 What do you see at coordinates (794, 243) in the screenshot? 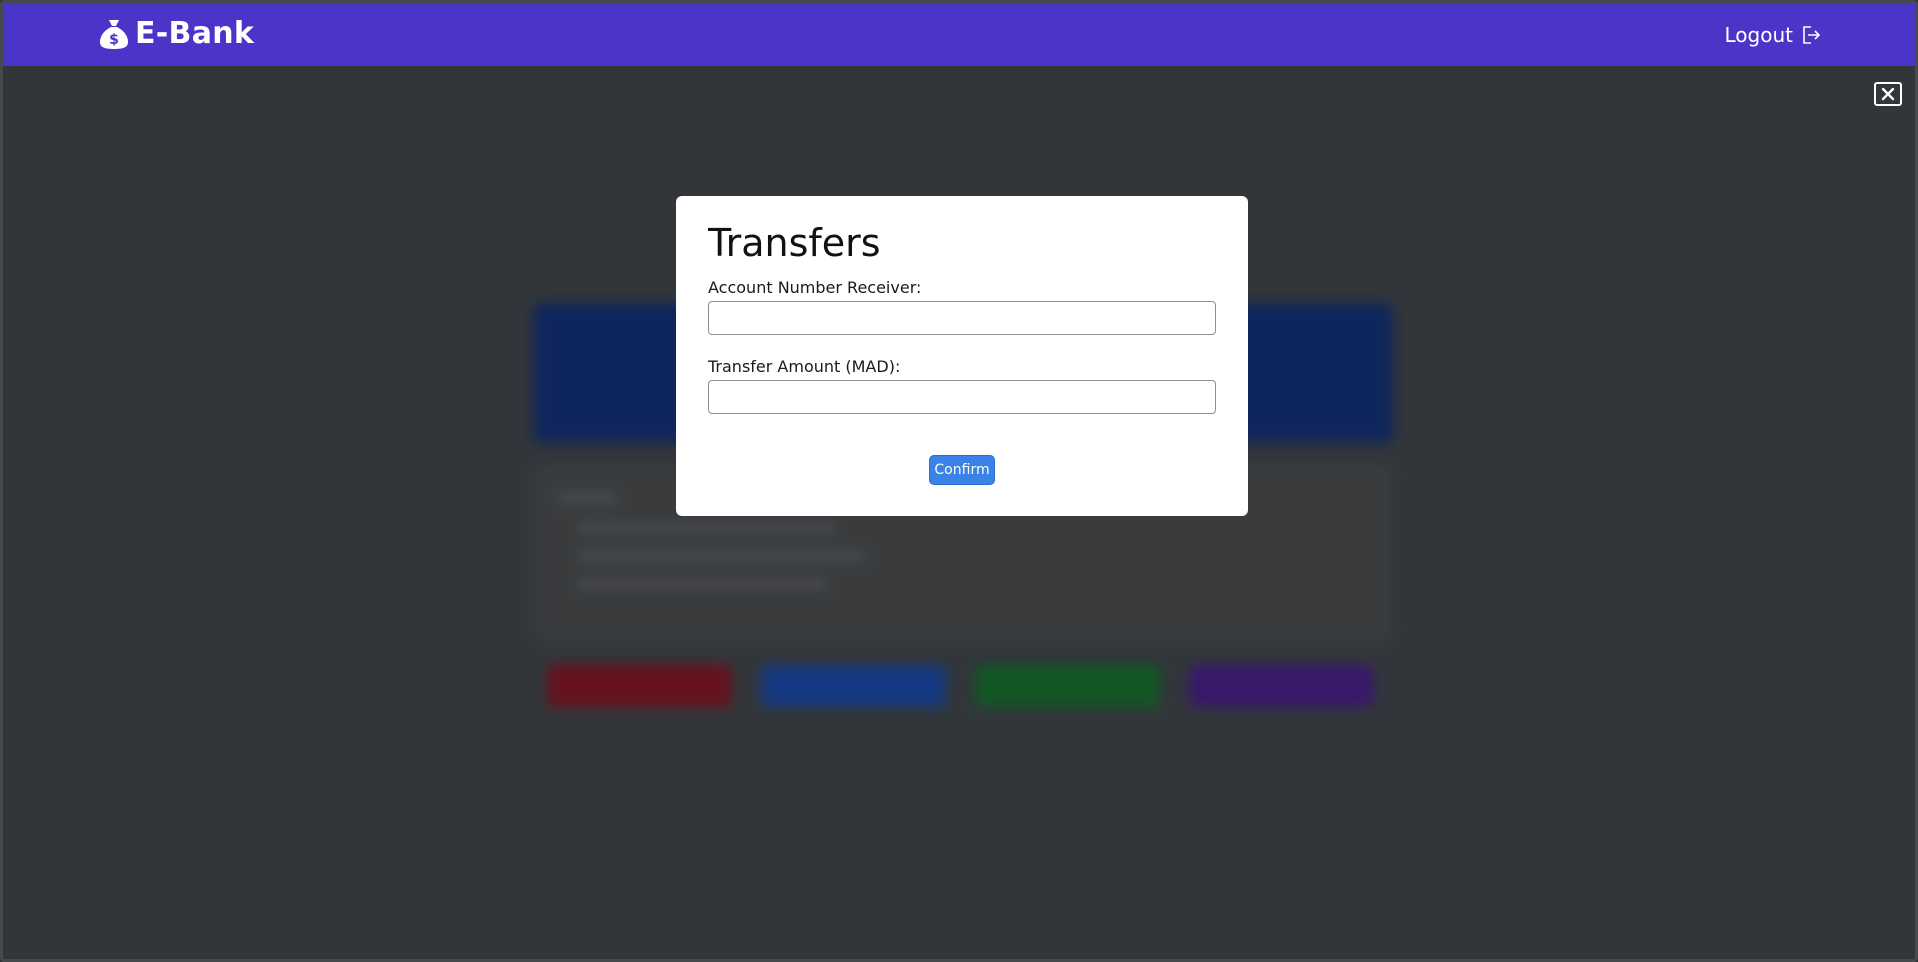
I see `modal-title: Transfers` at bounding box center [794, 243].